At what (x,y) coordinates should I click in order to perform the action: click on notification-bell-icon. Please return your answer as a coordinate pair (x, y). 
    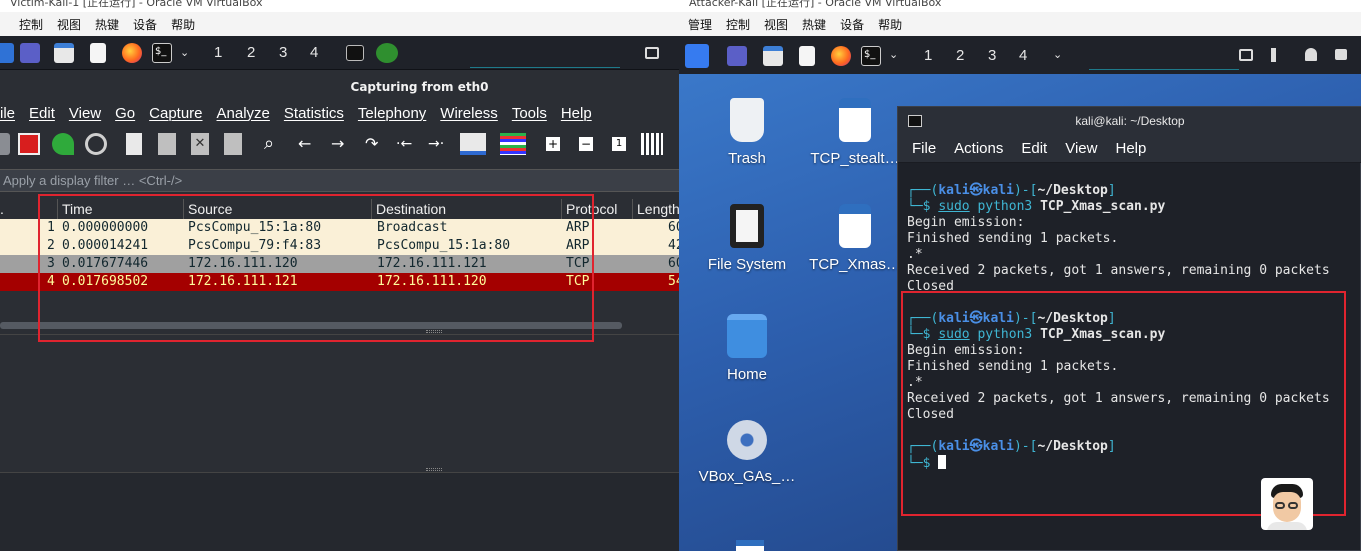
    Looking at the image, I should click on (1311, 54).